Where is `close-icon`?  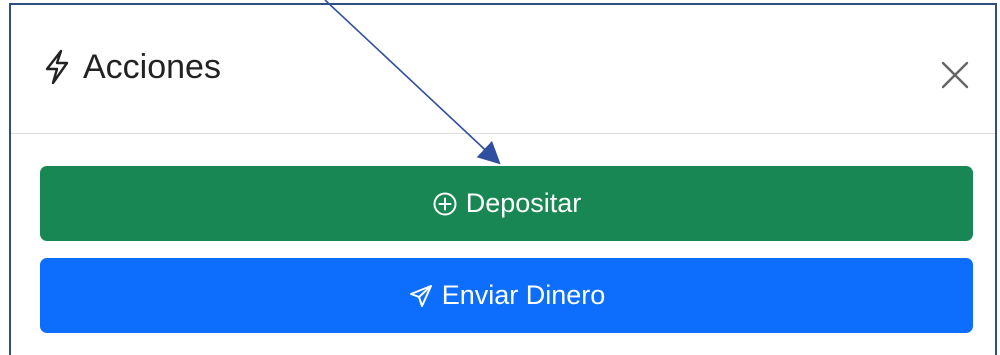 close-icon is located at coordinates (955, 75).